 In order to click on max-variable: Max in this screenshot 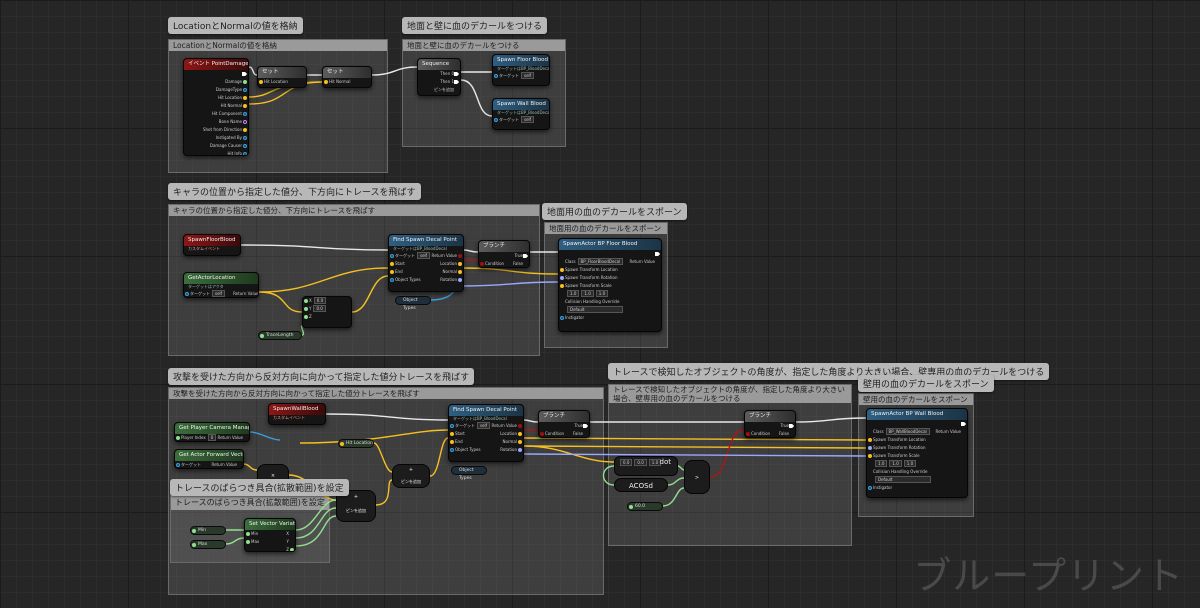, I will do `click(208, 544)`.